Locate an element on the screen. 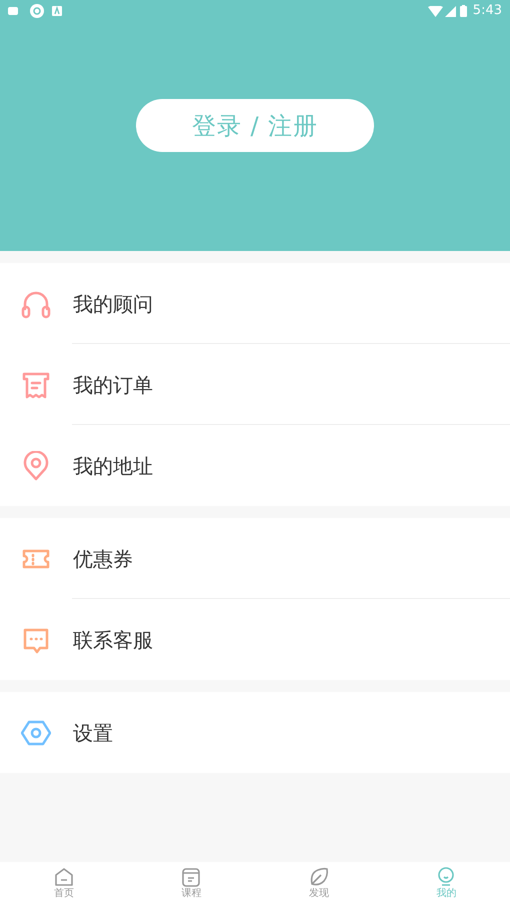  leaf-icon is located at coordinates (318, 876).